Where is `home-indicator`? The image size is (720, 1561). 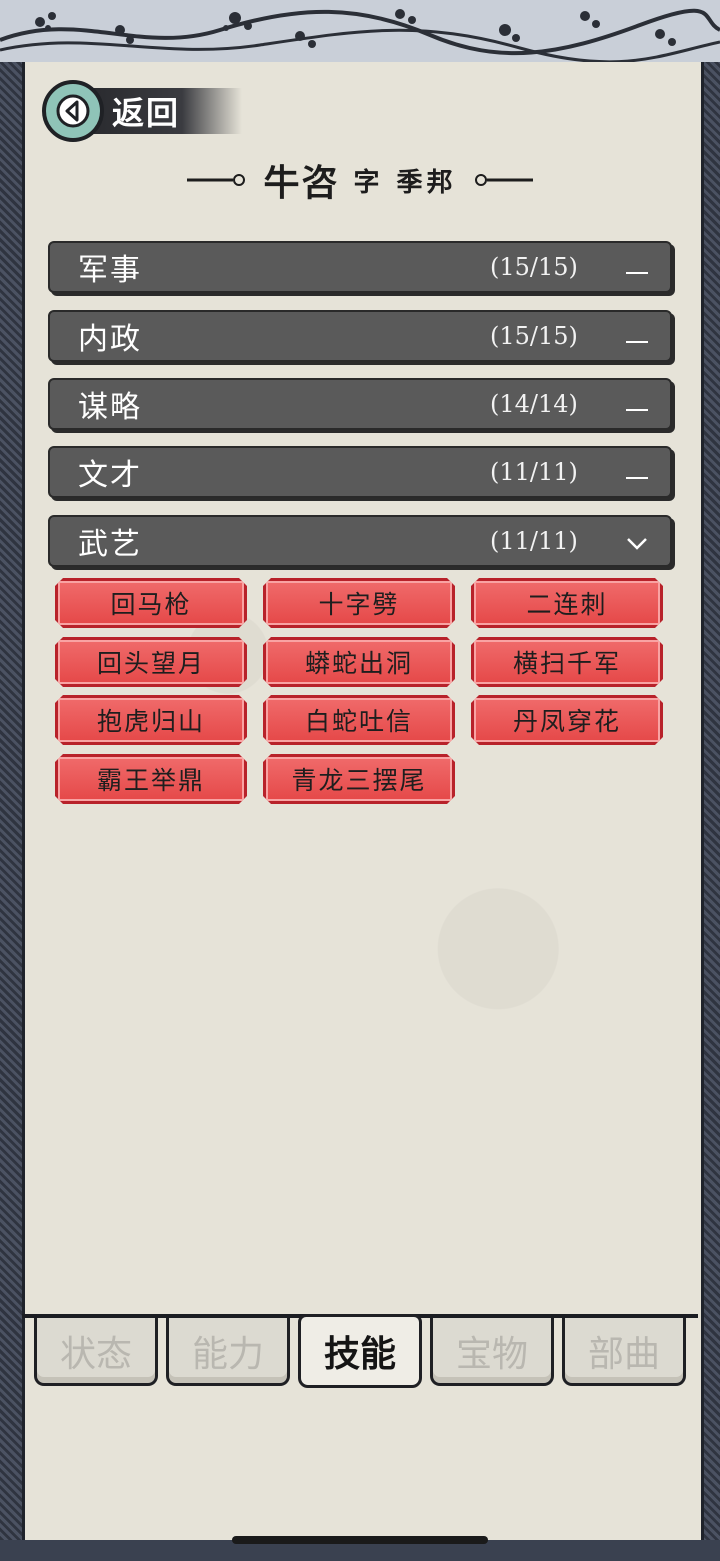
home-indicator is located at coordinates (360, 1540).